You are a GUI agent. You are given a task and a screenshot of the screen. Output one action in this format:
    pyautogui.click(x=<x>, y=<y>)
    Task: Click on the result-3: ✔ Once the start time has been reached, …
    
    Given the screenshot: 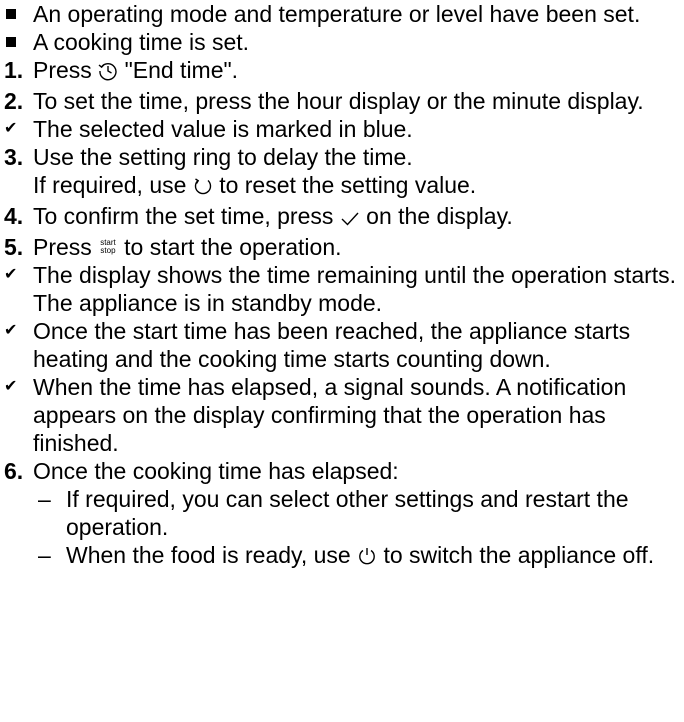 What is the action you would take?
    pyautogui.click(x=317, y=345)
    